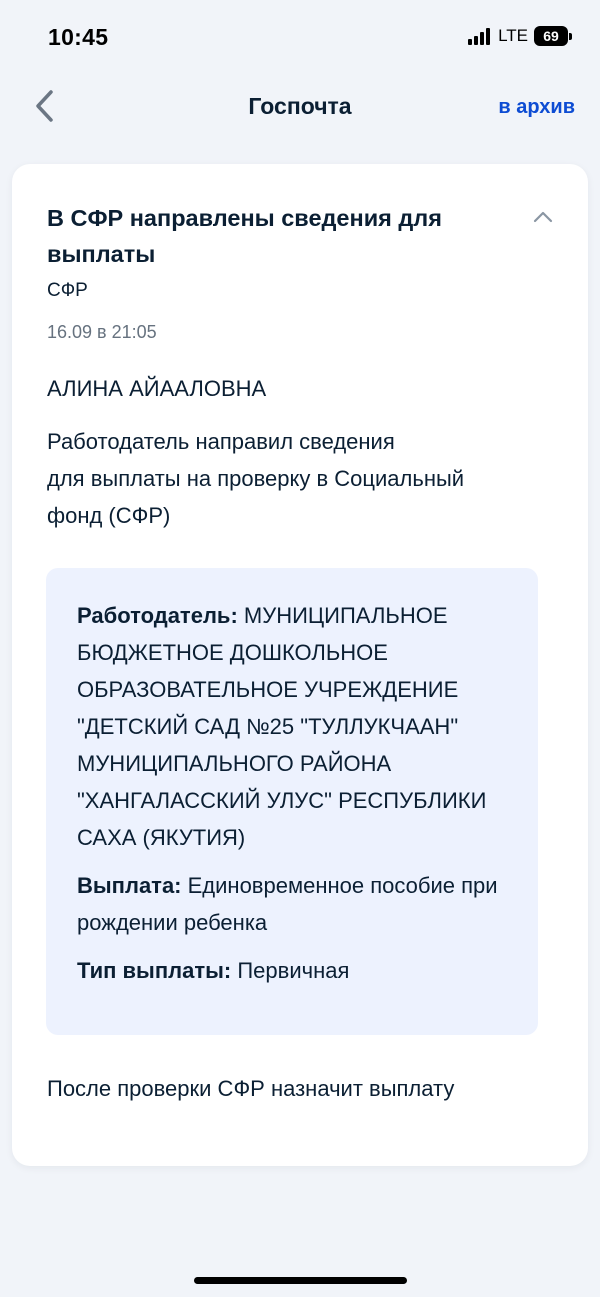 The image size is (600, 1297). I want to click on status-time: 10:45, so click(78, 37).